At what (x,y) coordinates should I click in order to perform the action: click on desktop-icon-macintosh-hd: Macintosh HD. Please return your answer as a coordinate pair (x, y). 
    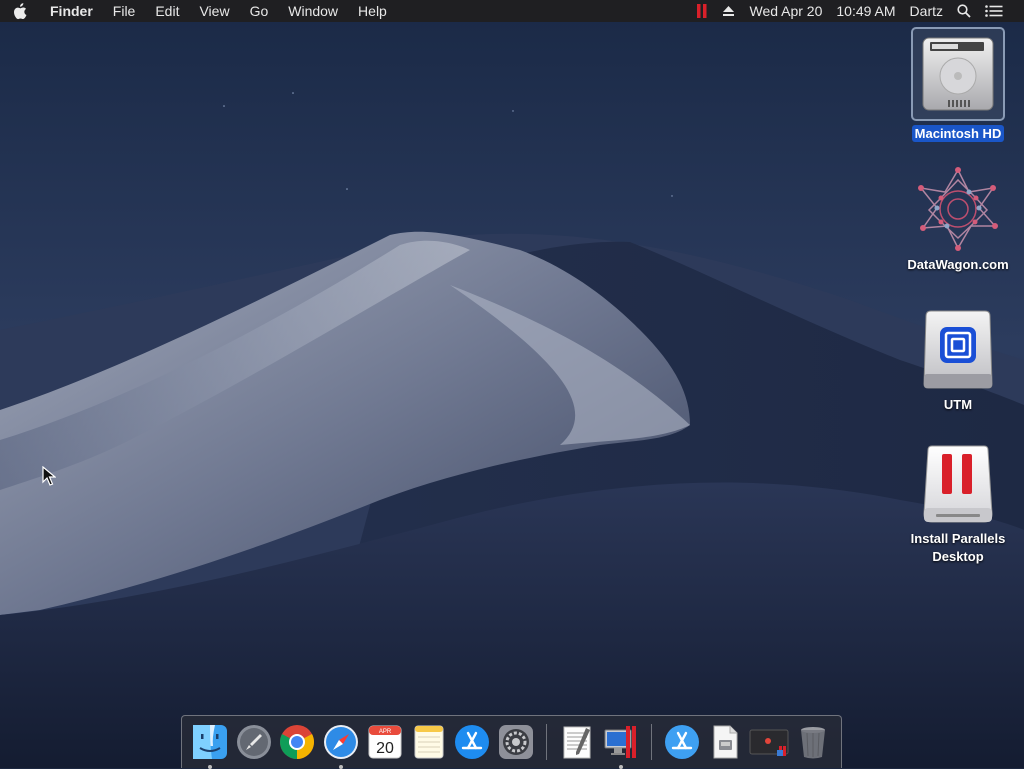
    Looking at the image, I should click on (958, 85).